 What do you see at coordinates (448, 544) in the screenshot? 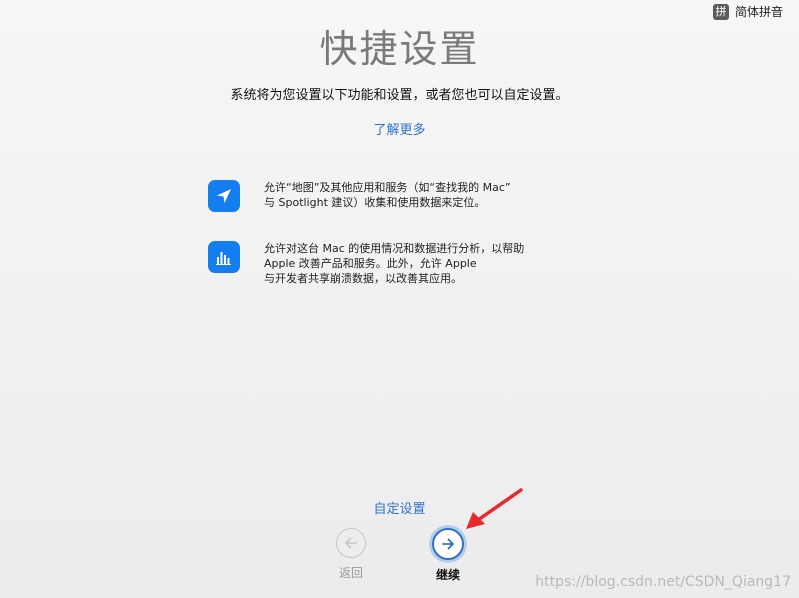
I see `arrow-right-icon` at bounding box center [448, 544].